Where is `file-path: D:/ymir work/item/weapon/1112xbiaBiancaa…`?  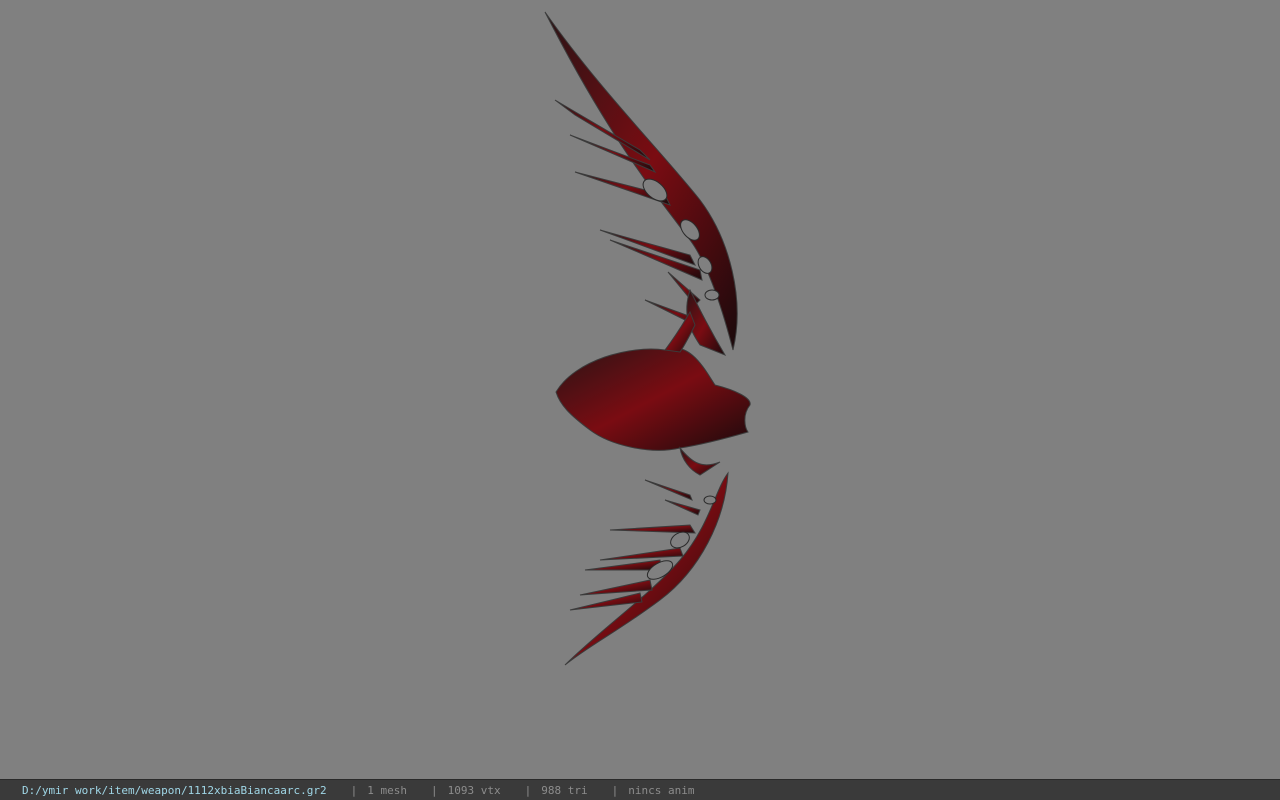 file-path: D:/ymir work/item/weapon/1112xbiaBiancaa… is located at coordinates (174, 790).